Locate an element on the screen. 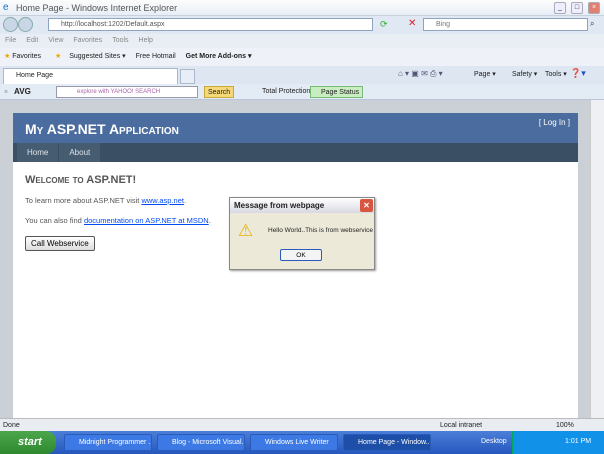  menu-file: File is located at coordinates (10, 40).